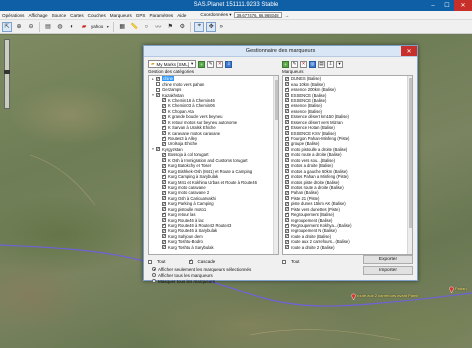  I want to click on menu-affichage: Affichage, so click(37, 15).